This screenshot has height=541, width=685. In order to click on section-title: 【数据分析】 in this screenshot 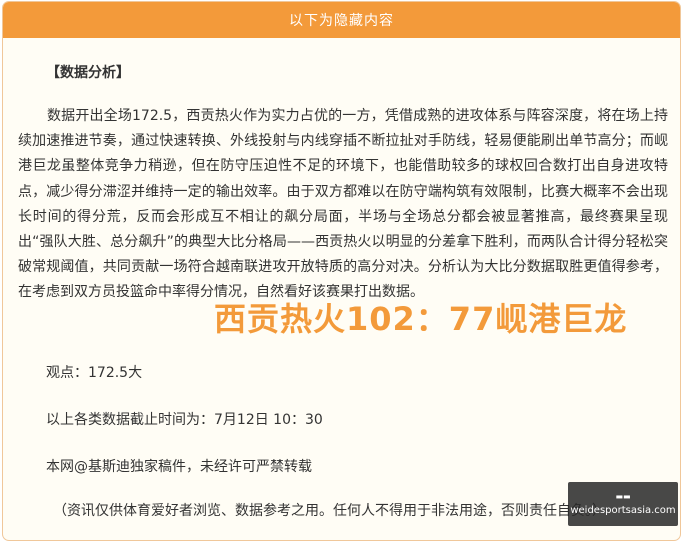, I will do `click(88, 73)`.